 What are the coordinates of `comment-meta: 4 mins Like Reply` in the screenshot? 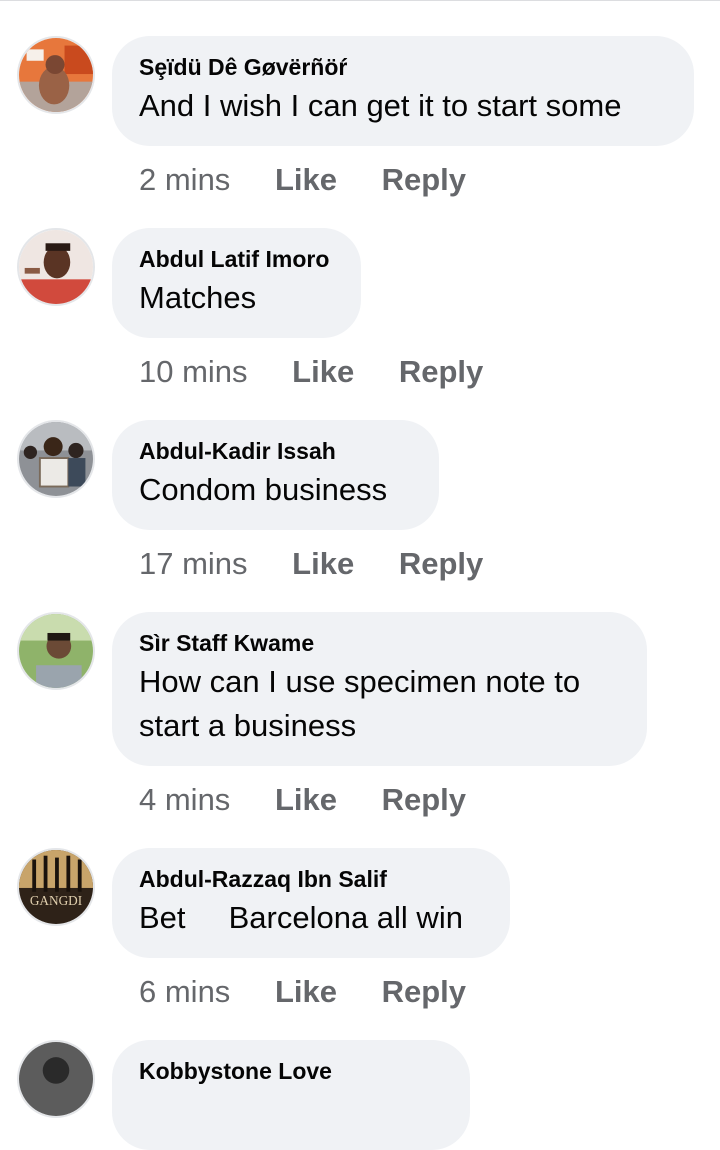 It's located at (302, 800).